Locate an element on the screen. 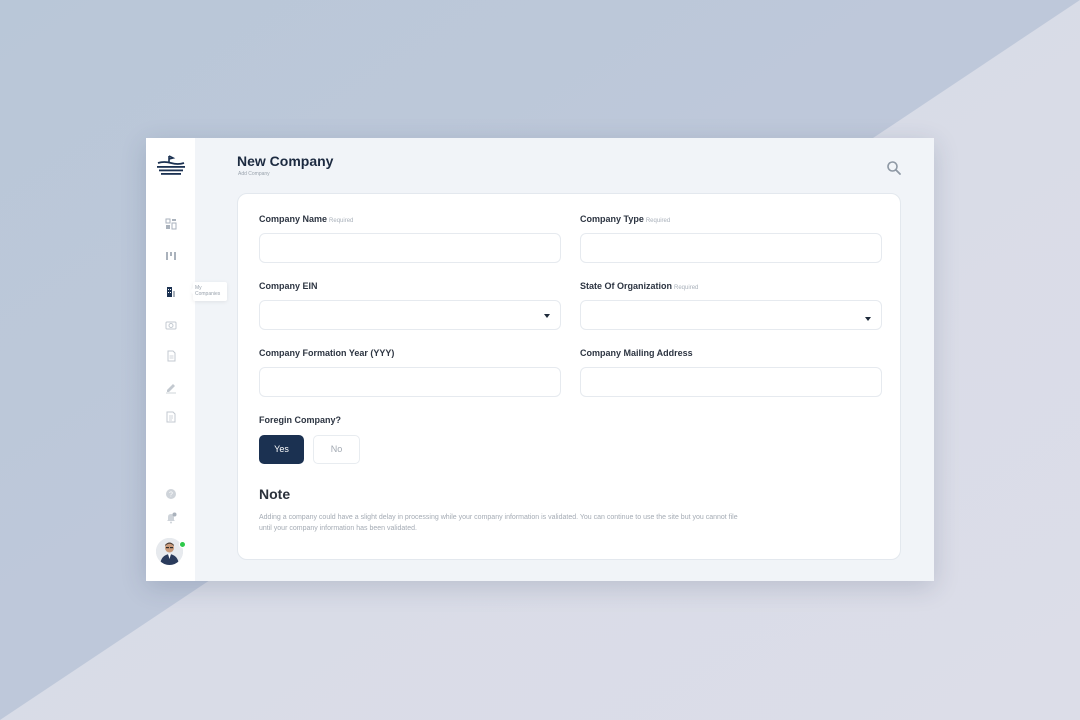  page-title: New Company is located at coordinates (285, 161).